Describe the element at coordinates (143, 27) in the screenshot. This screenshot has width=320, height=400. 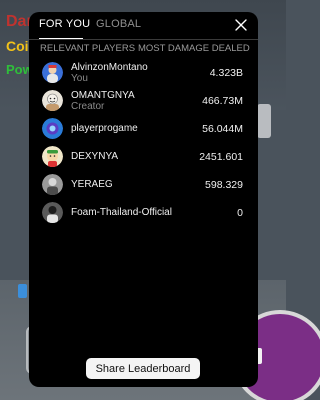
I see `leaderboard-tabs: FOR YOU GLOBAL` at that location.